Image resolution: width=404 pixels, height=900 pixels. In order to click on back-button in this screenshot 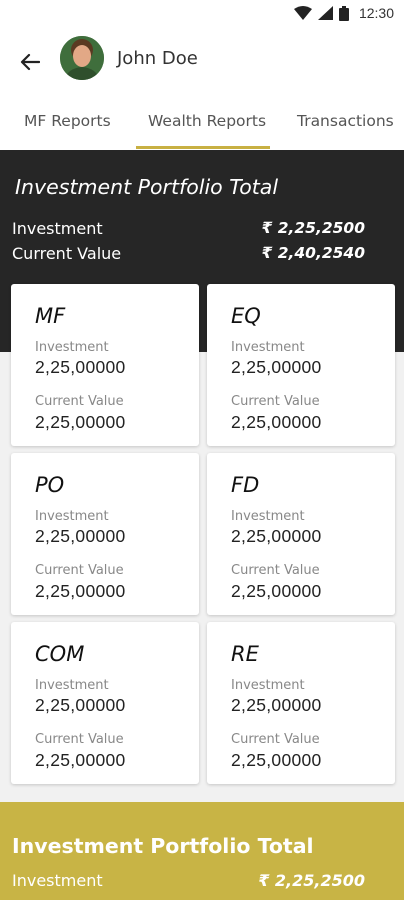, I will do `click(30, 62)`.